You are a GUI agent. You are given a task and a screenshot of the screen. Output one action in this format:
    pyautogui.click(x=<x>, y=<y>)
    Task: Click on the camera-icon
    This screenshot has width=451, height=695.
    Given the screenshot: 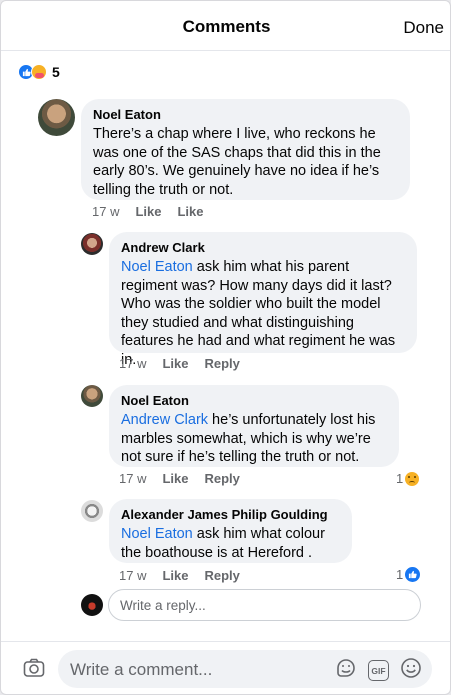 What is the action you would take?
    pyautogui.click(x=34, y=670)
    